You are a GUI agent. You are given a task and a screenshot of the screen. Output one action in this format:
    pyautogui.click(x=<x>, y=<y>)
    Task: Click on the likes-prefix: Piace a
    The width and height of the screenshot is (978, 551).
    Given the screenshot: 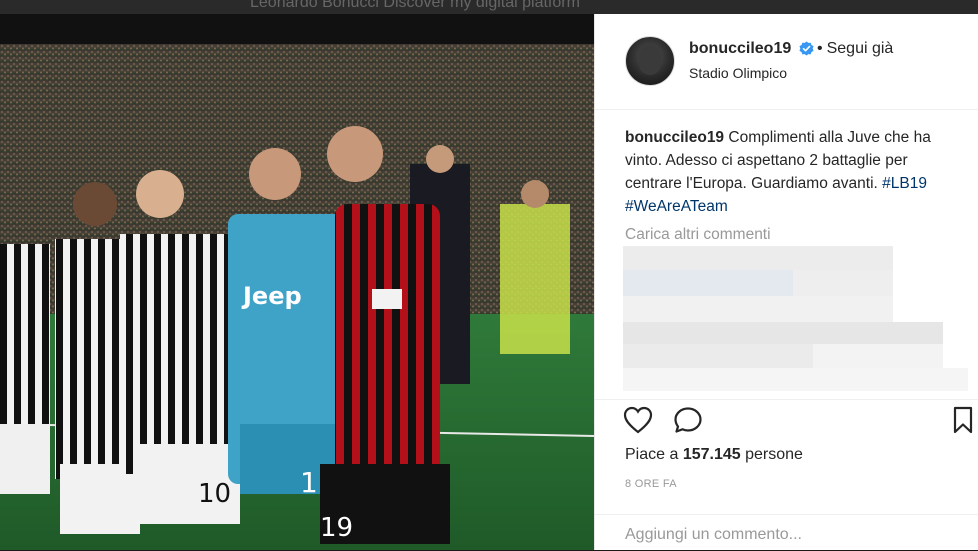 What is the action you would take?
    pyautogui.click(x=652, y=454)
    